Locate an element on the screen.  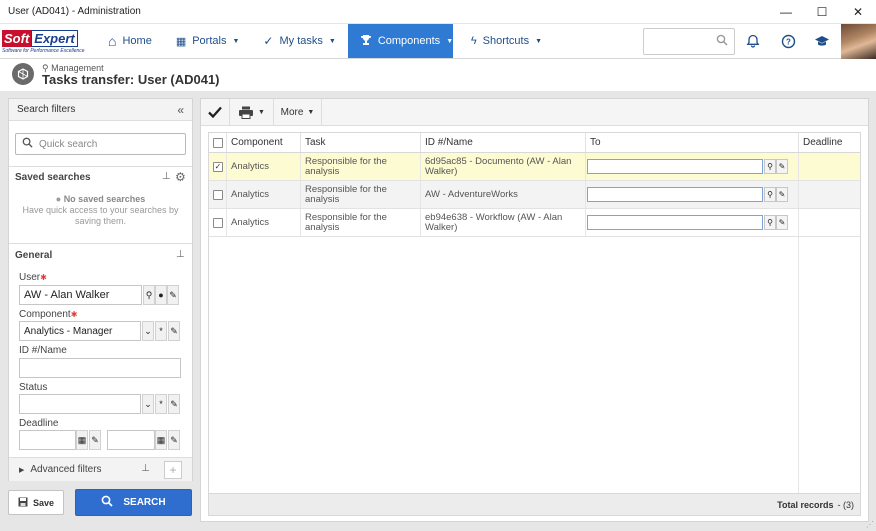
nav-home: ⌂ Home is located at coordinates (130, 41).